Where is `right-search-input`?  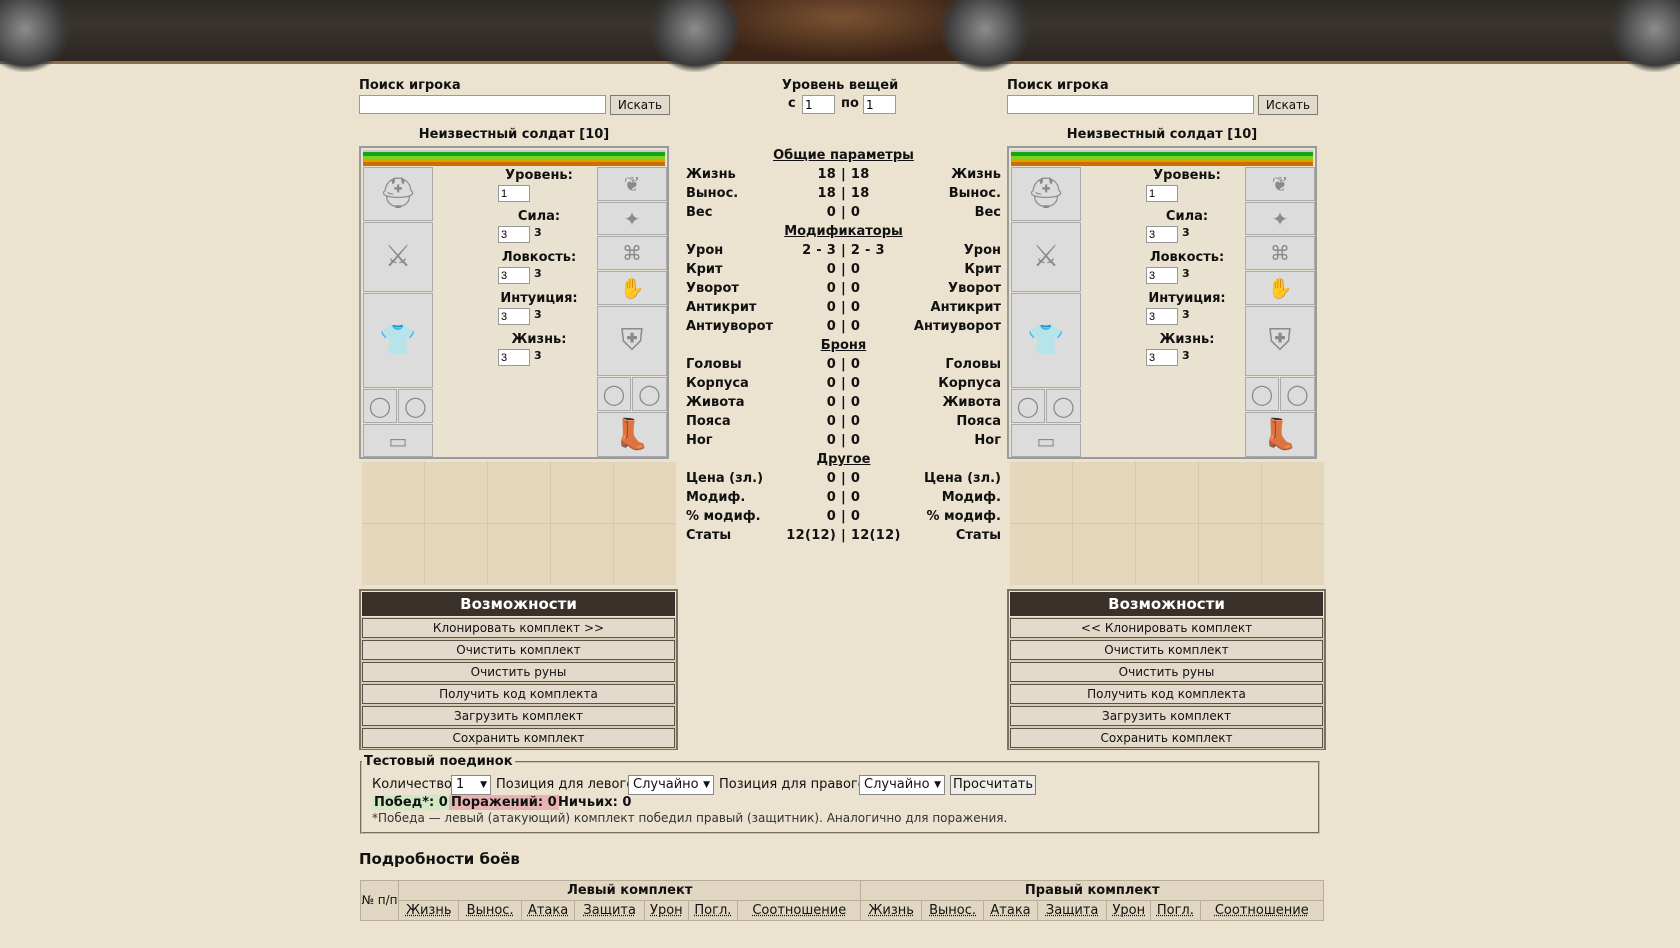
right-search-input is located at coordinates (1130, 104).